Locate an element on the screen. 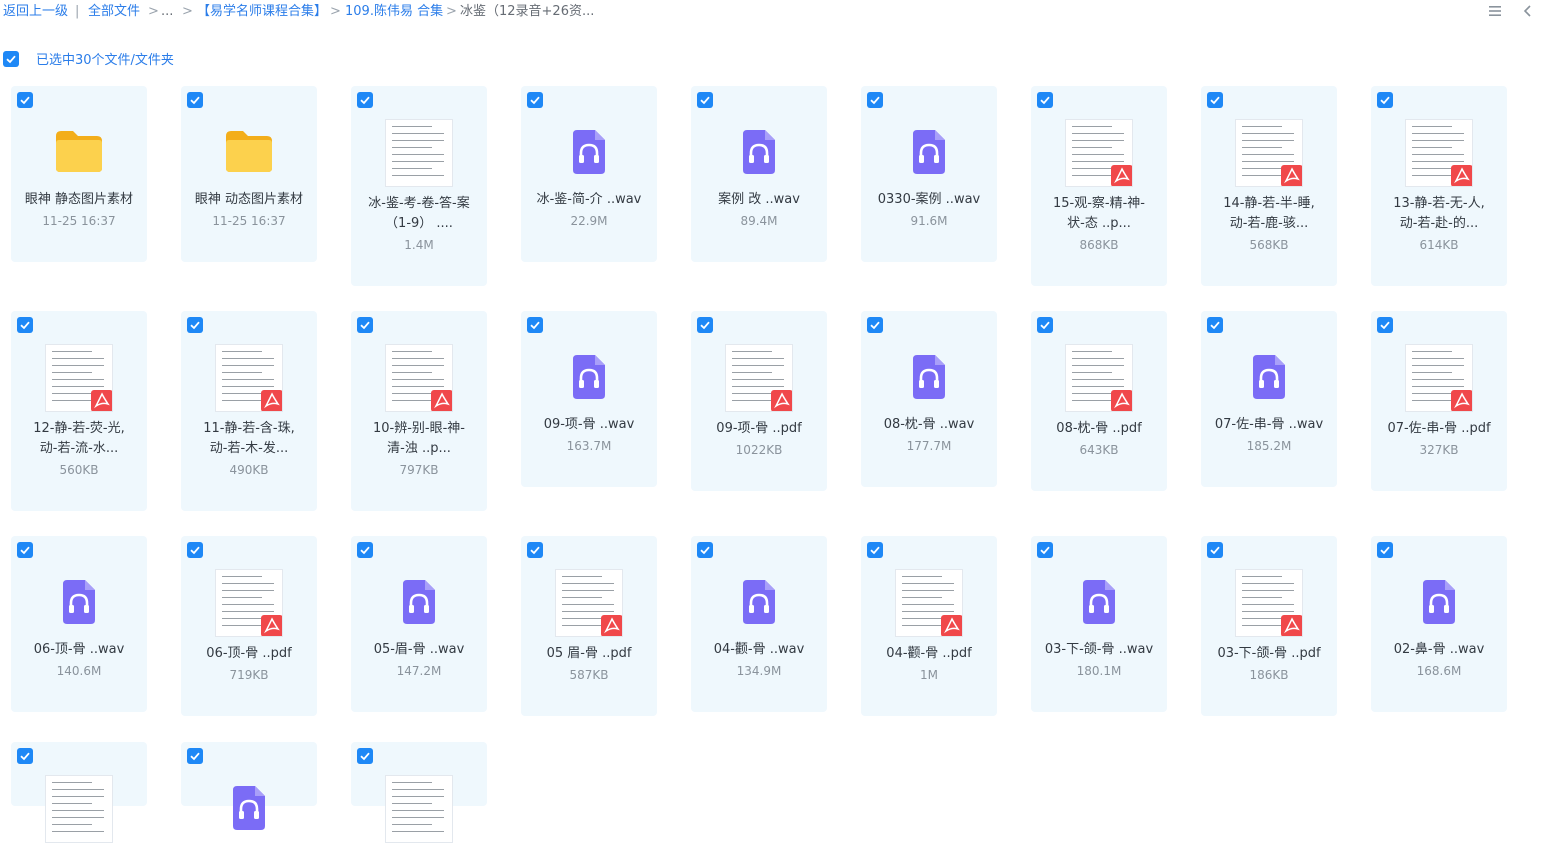  file-card: 02-鼻-骨 ..wav 168.6M is located at coordinates (1439, 624).